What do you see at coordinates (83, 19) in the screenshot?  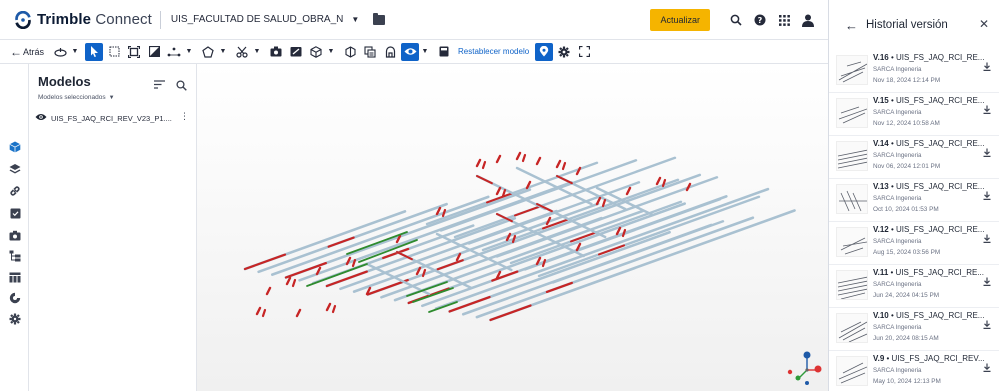 I see `trimble-connect-logo: Trimble Connect` at bounding box center [83, 19].